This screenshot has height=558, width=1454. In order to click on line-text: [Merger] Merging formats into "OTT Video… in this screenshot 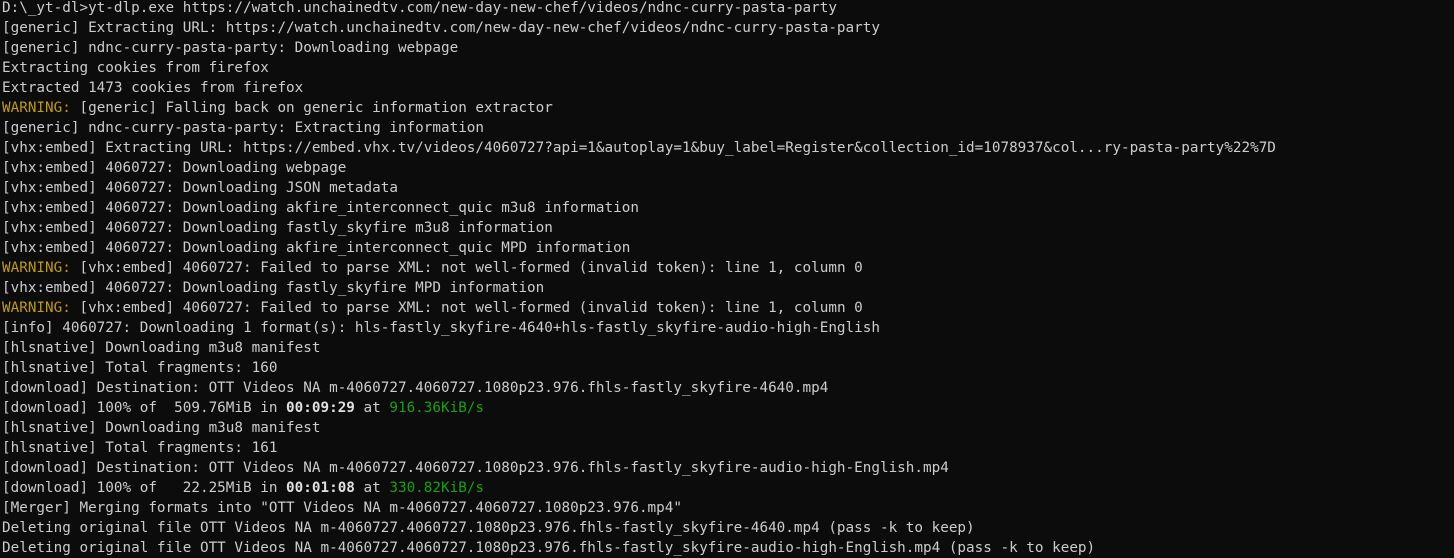, I will do `click(342, 508)`.